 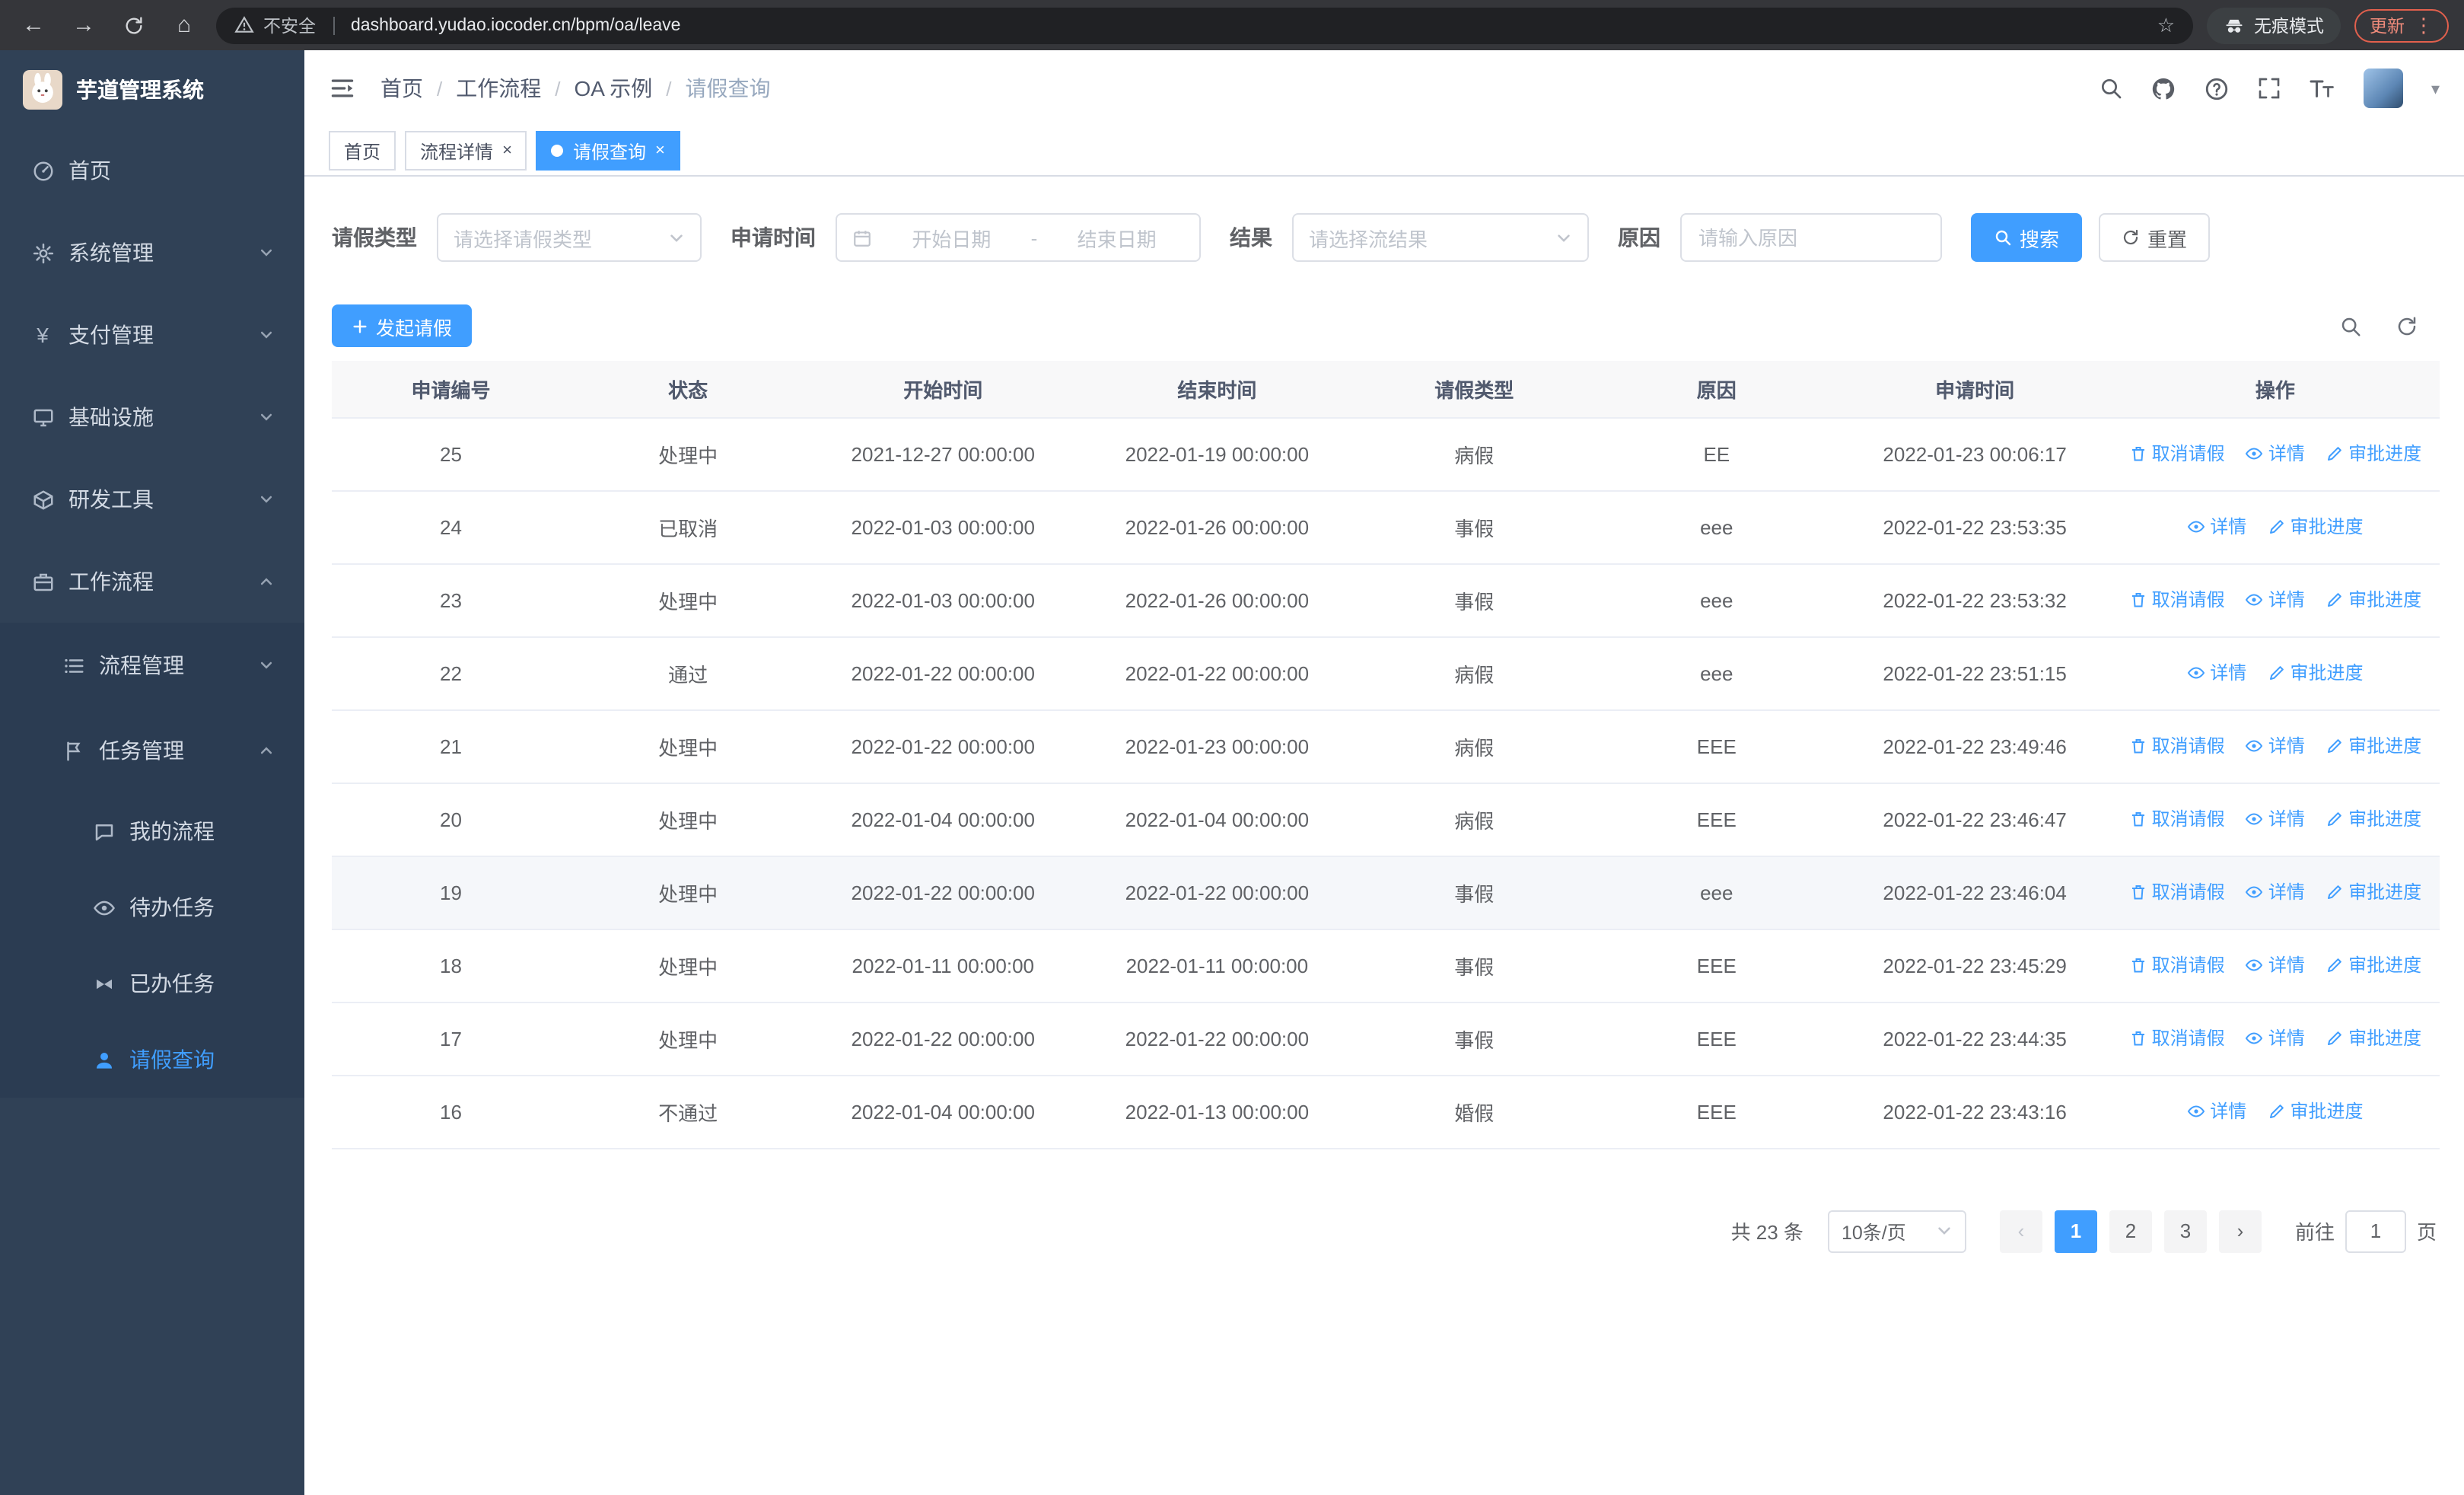 I want to click on reset-button: 重置, so click(x=2155, y=237).